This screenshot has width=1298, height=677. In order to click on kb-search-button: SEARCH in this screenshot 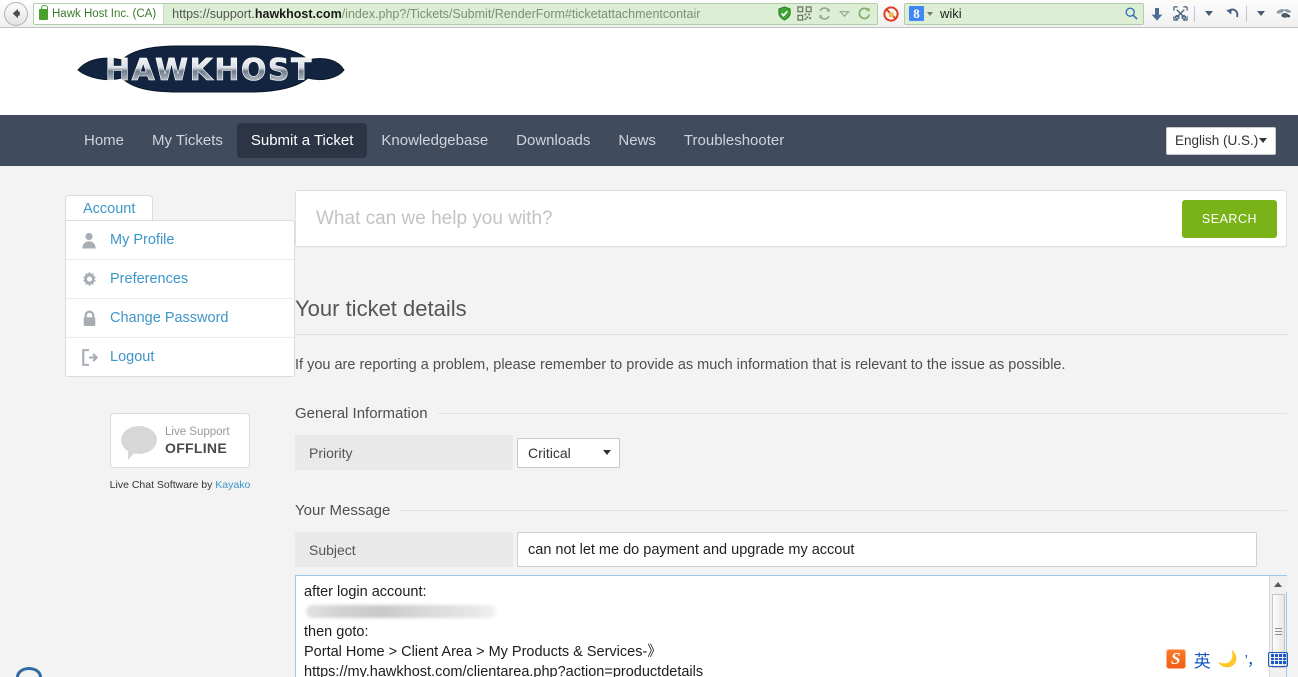, I will do `click(1229, 218)`.